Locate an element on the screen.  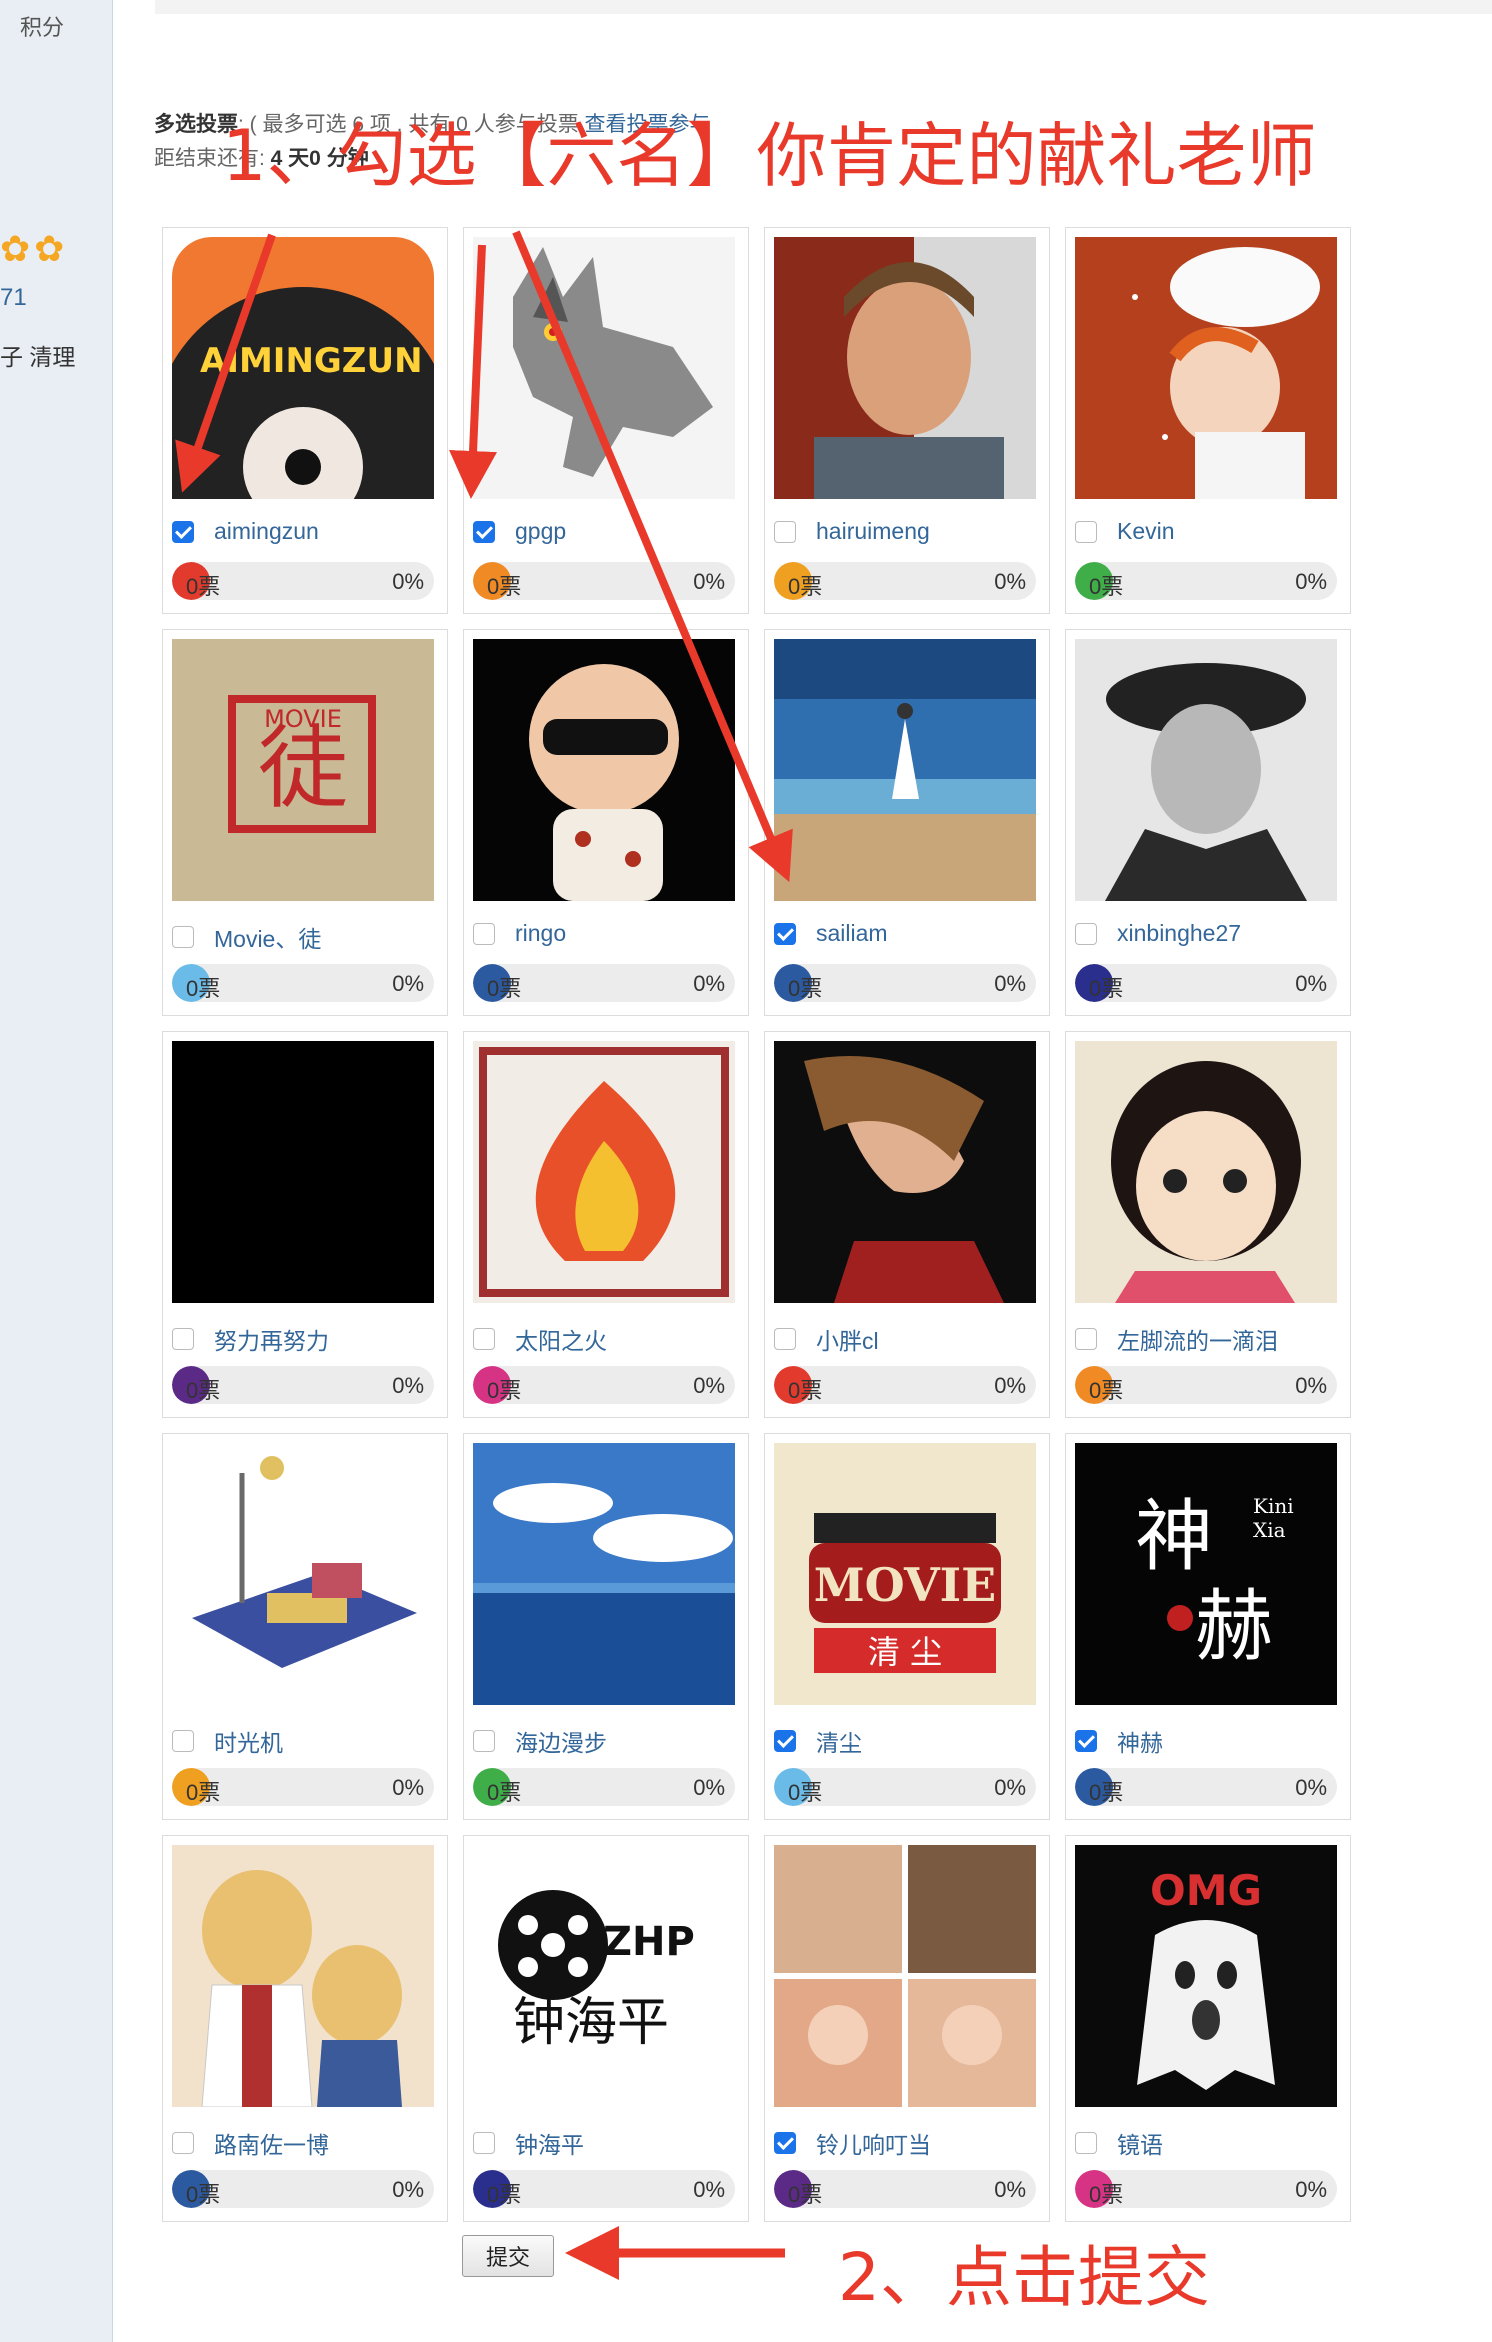
poll-option-card: 左脚流的一滴泪 0票 0% is located at coordinates (1208, 1224).